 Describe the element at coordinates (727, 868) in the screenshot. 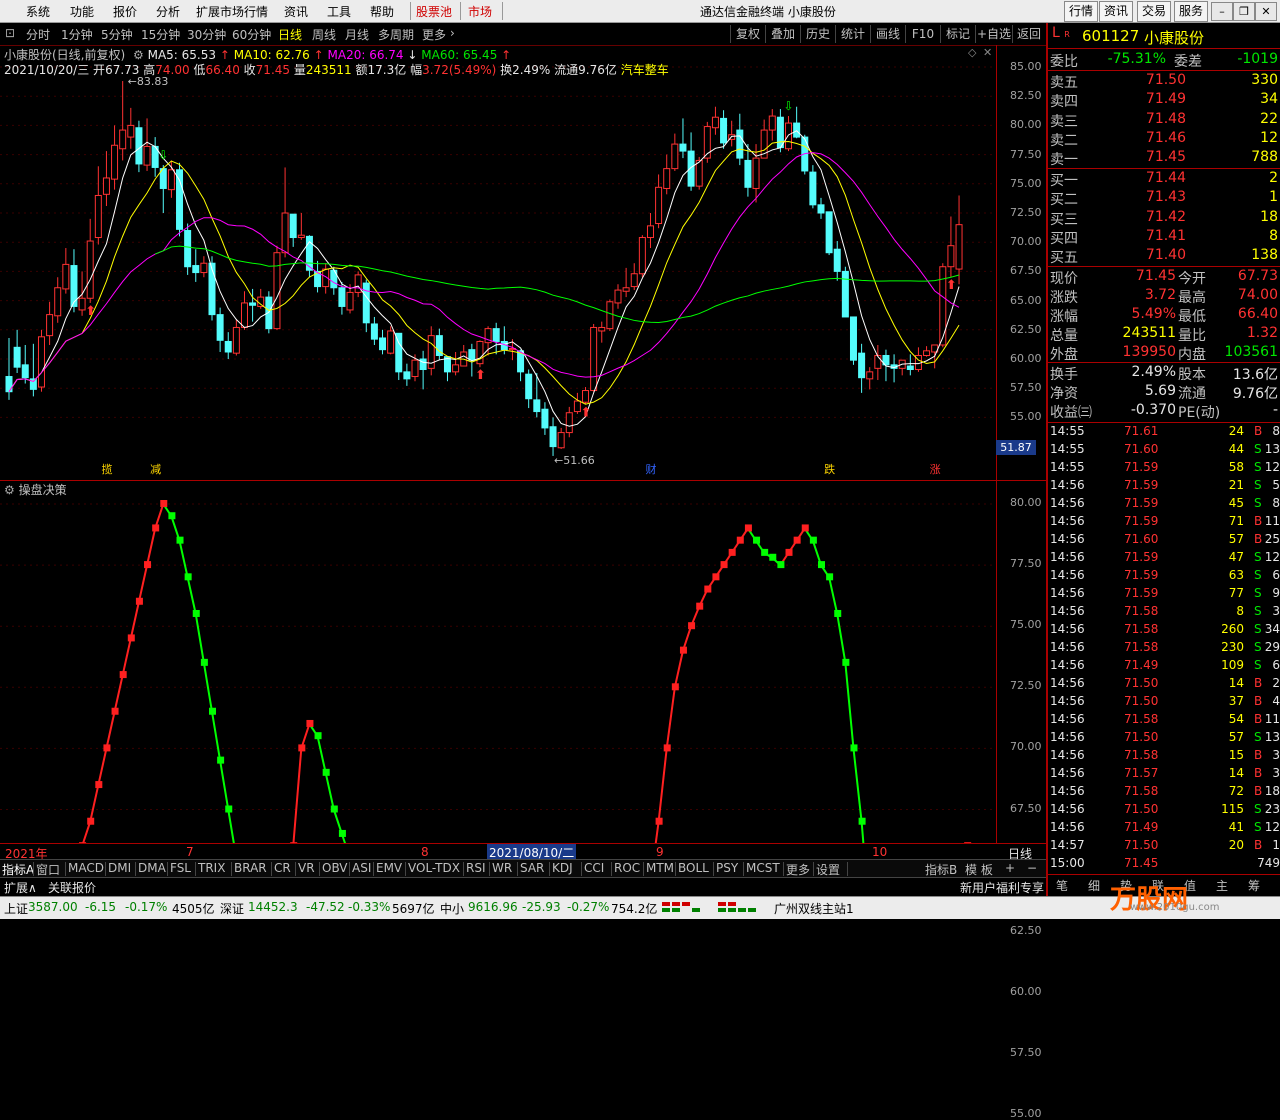

I see `indicator-tab: PSY` at that location.